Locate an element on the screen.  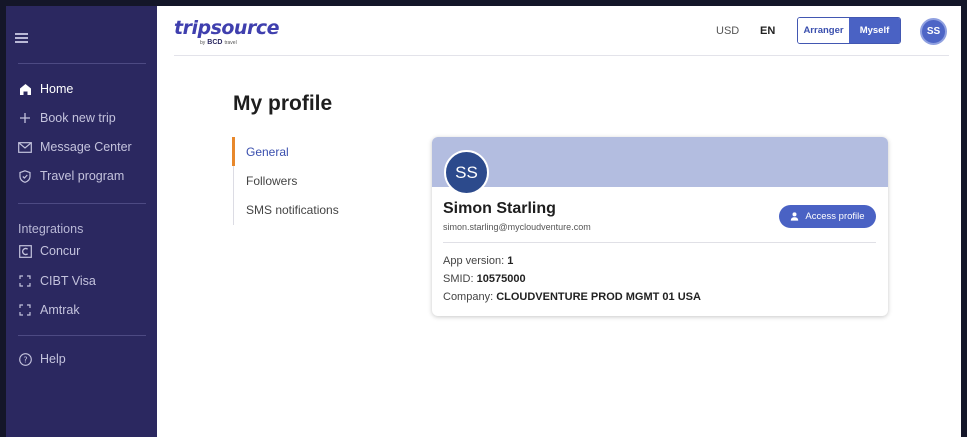
currency-selector: USD is located at coordinates (727, 31).